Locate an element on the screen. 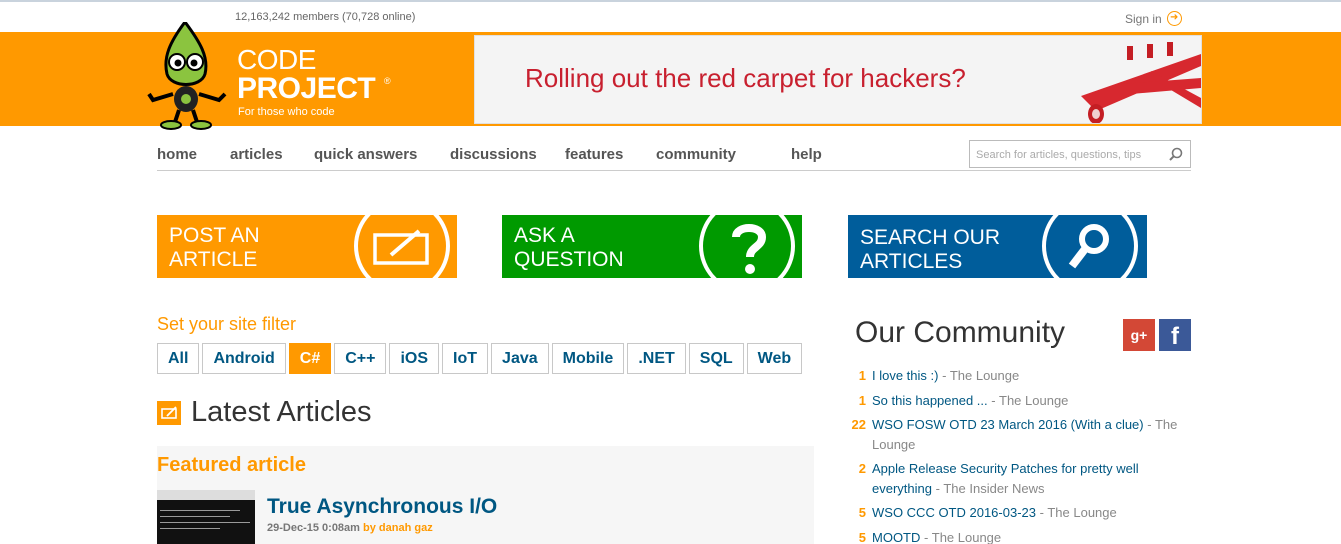 The width and height of the screenshot is (1341, 544). filter-ios: iOS is located at coordinates (414, 358).